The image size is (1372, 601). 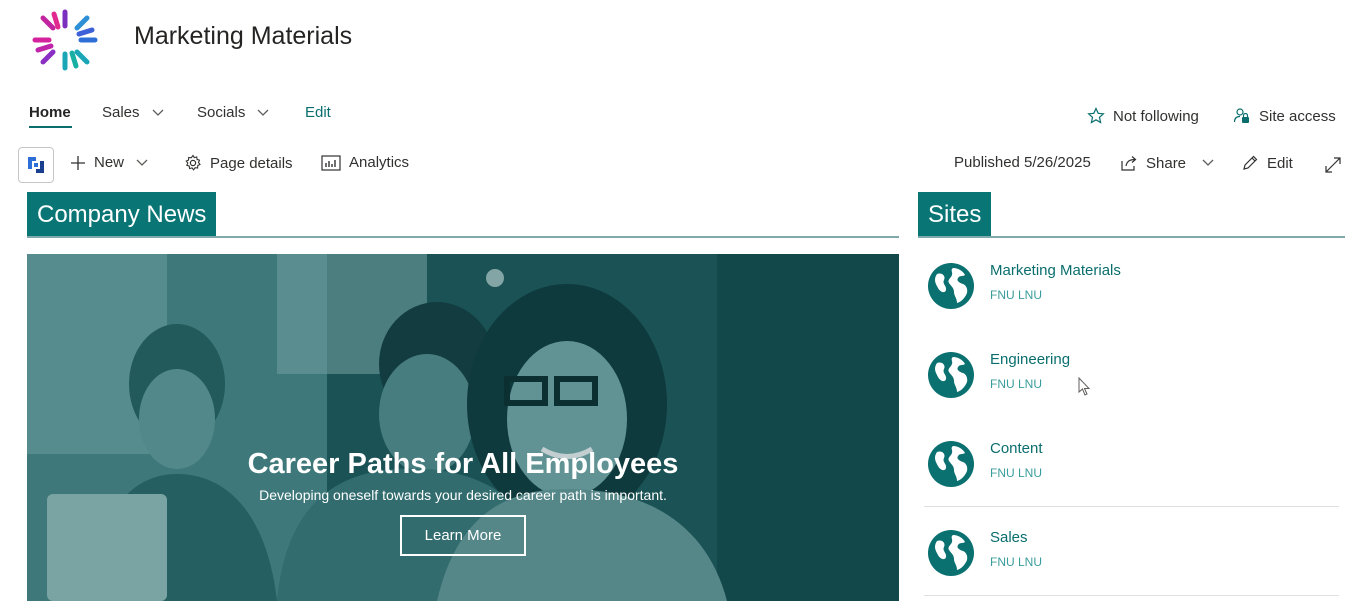 I want to click on pencil-icon, so click(x=1250, y=162).